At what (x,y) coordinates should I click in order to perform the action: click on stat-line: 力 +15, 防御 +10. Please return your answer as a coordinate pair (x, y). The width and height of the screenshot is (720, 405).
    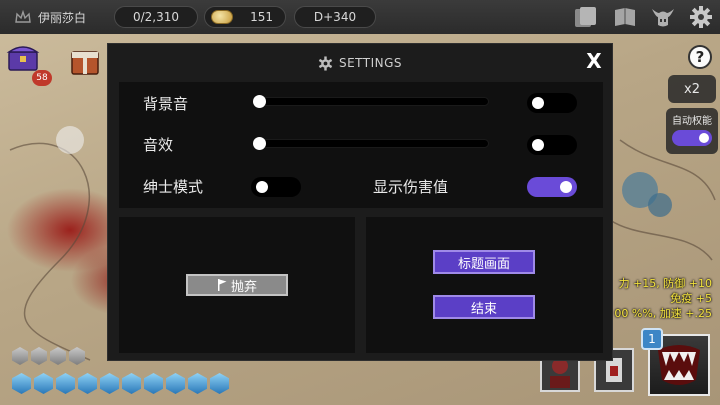
    Looking at the image, I should click on (665, 283).